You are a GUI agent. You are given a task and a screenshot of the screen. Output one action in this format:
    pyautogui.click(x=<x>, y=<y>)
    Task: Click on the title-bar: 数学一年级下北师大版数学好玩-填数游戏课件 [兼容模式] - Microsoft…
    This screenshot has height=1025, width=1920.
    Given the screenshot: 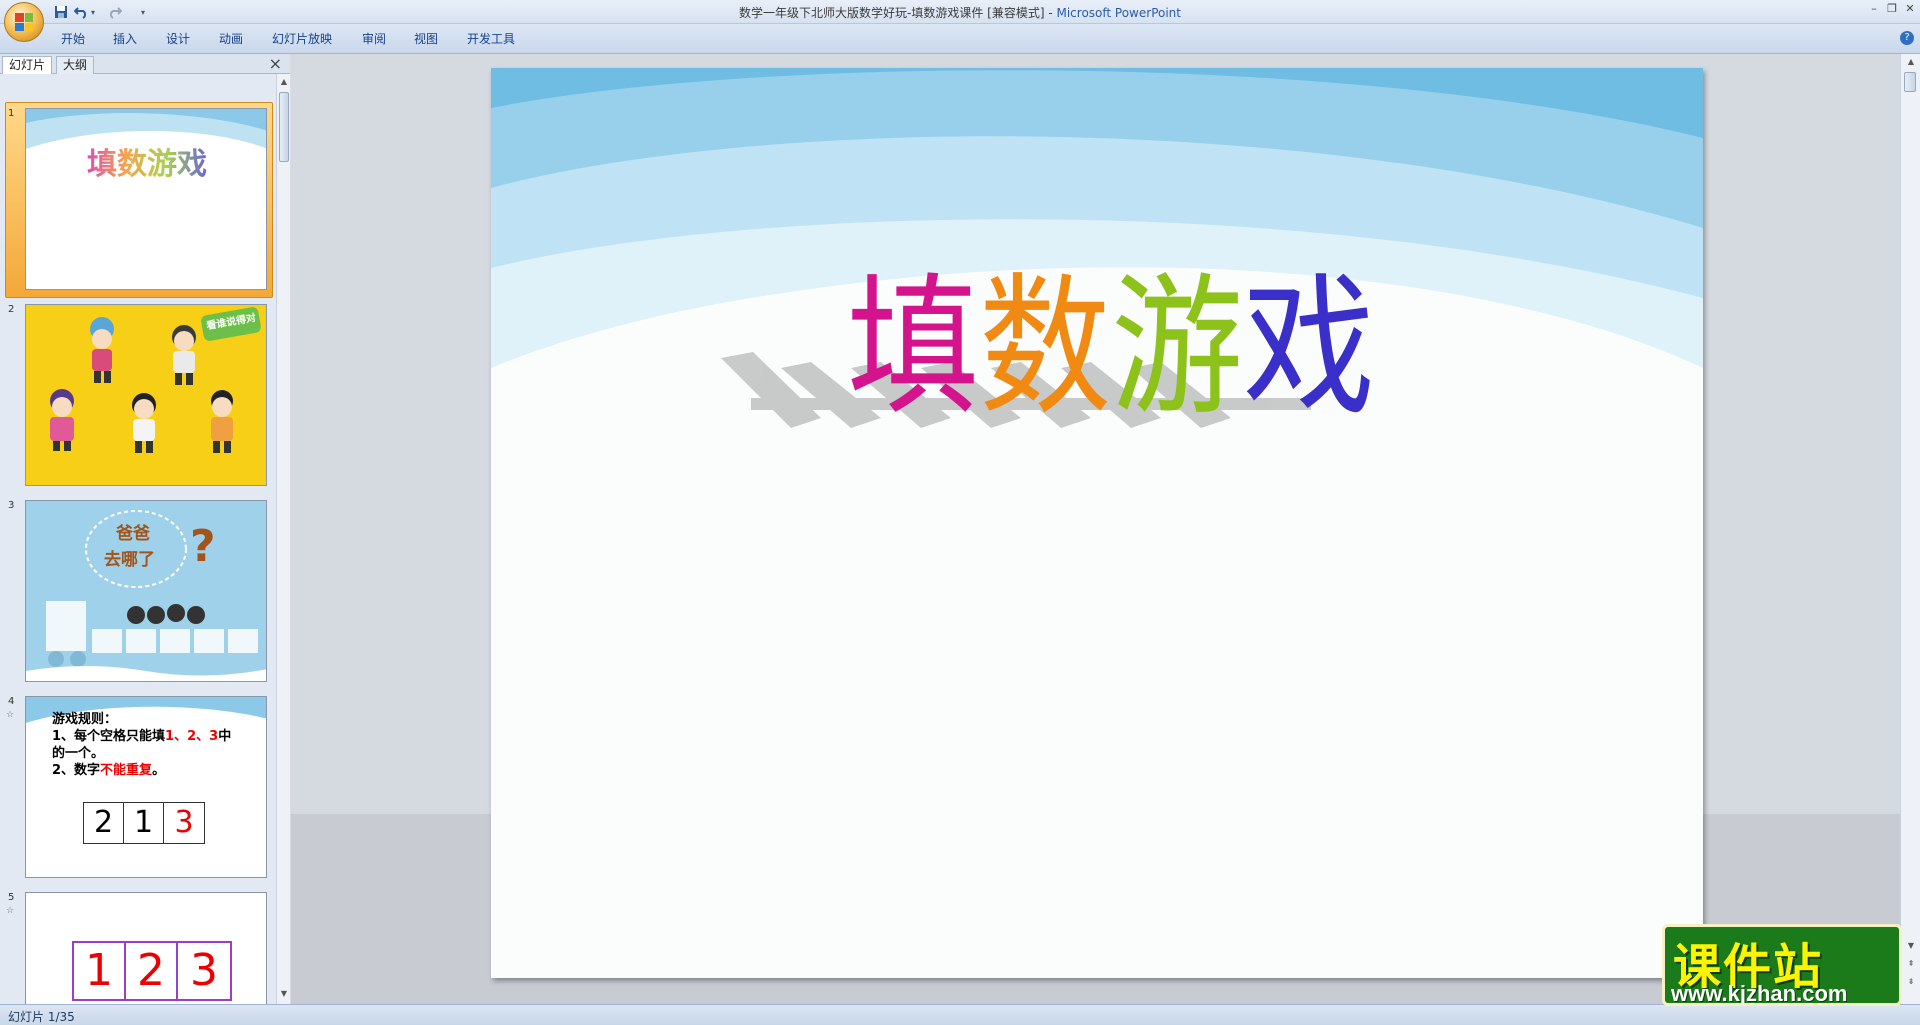 What is the action you would take?
    pyautogui.click(x=960, y=12)
    